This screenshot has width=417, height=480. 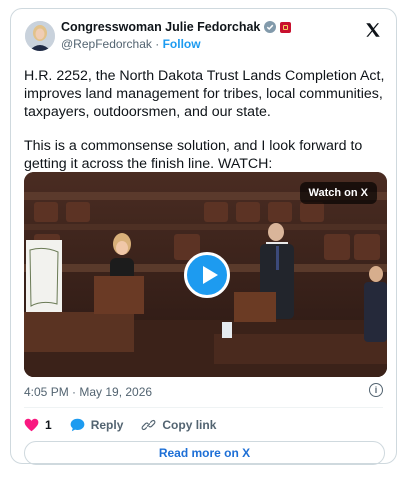 What do you see at coordinates (107, 425) in the screenshot?
I see `reply-label: Reply` at bounding box center [107, 425].